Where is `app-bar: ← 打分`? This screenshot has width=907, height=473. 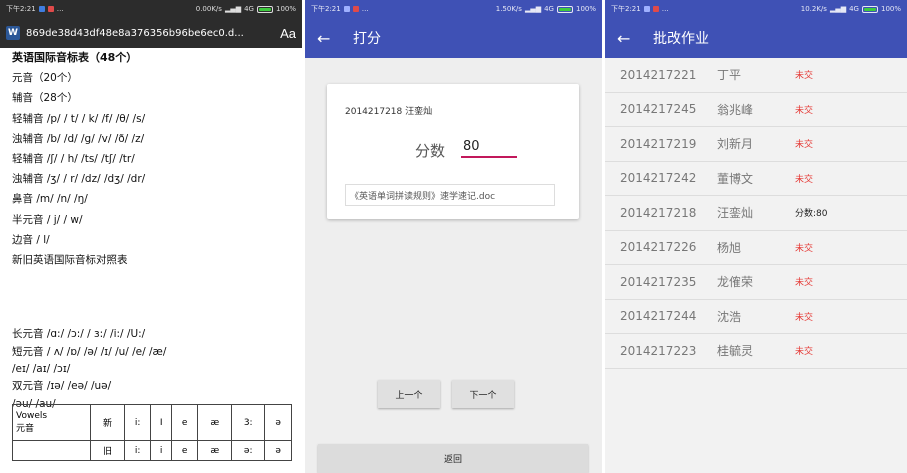 app-bar: ← 打分 is located at coordinates (453, 38).